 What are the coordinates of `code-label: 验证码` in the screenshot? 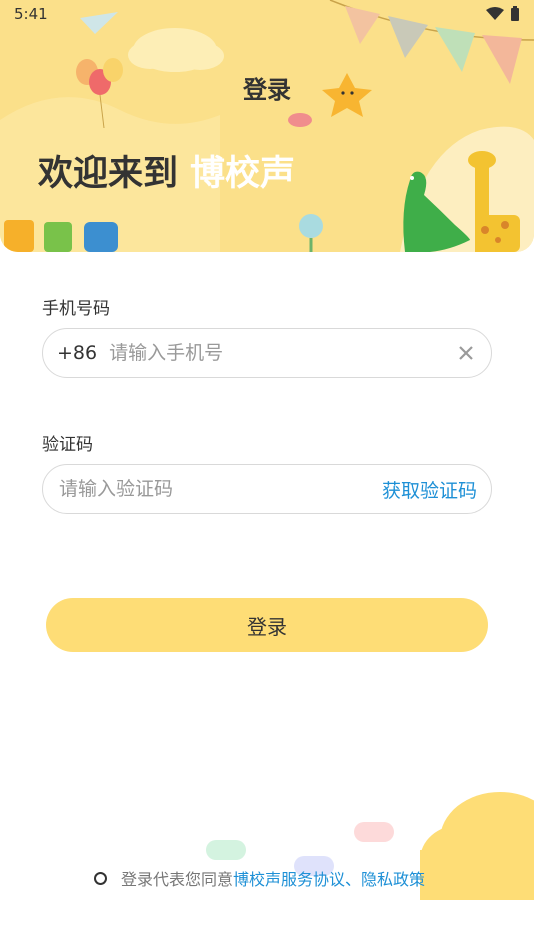 It's located at (67, 445).